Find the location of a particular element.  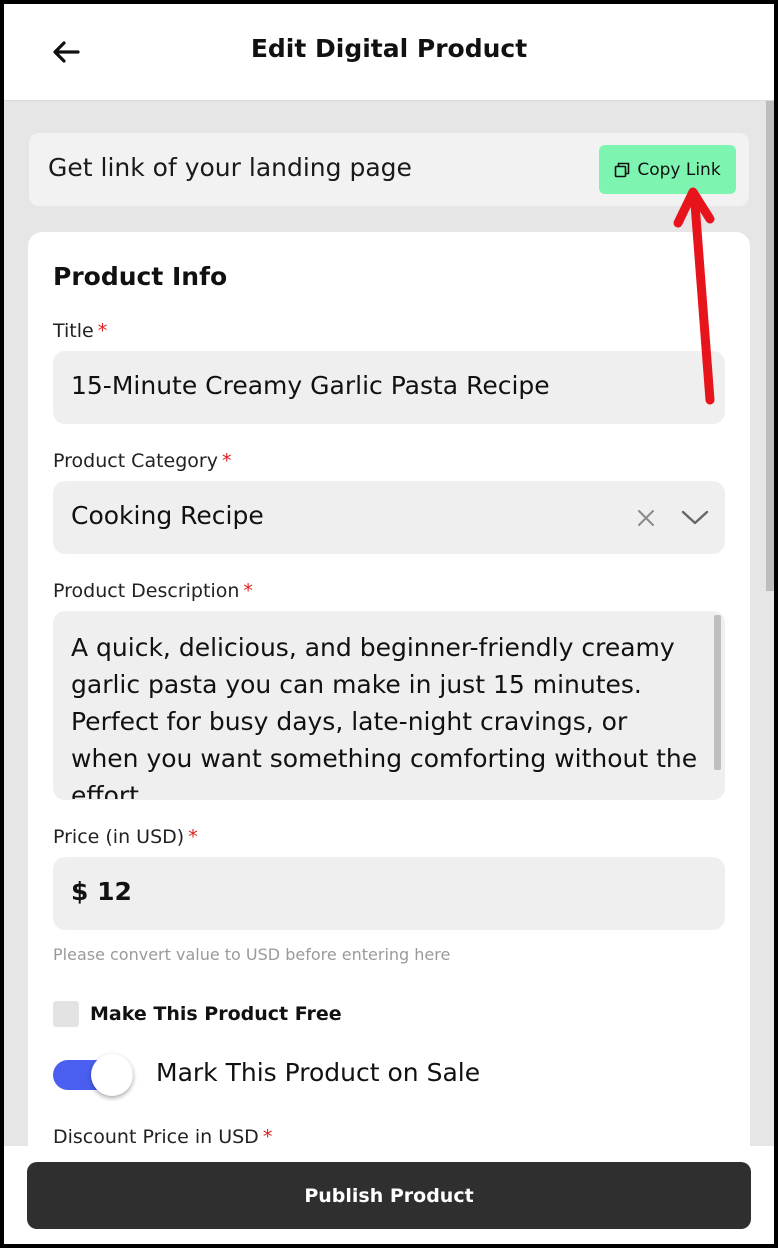

category-select: Cooking Recipe is located at coordinates (389, 517).